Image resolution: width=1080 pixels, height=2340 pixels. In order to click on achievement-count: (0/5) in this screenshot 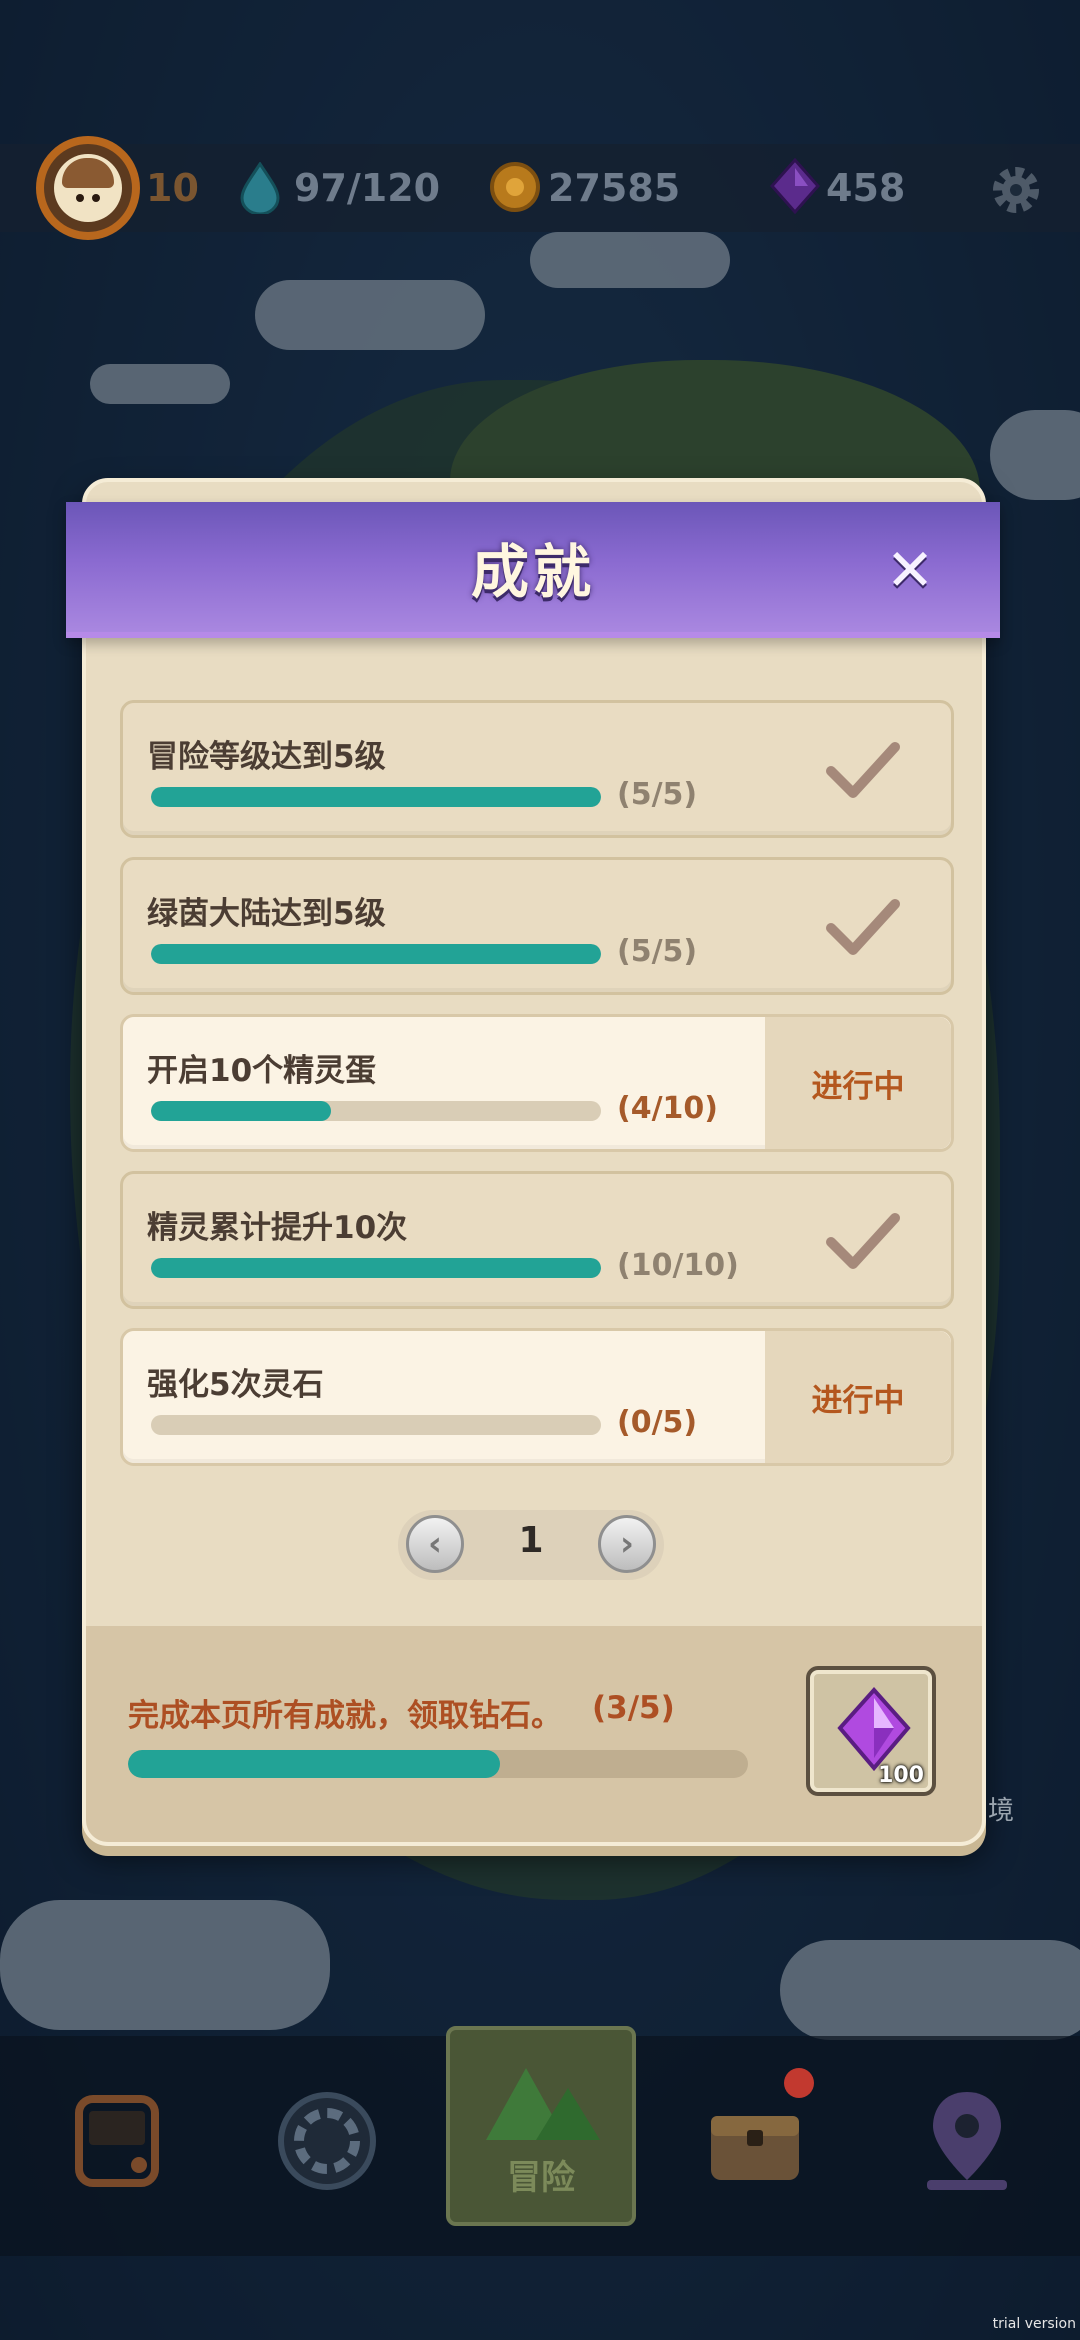, I will do `click(657, 1422)`.